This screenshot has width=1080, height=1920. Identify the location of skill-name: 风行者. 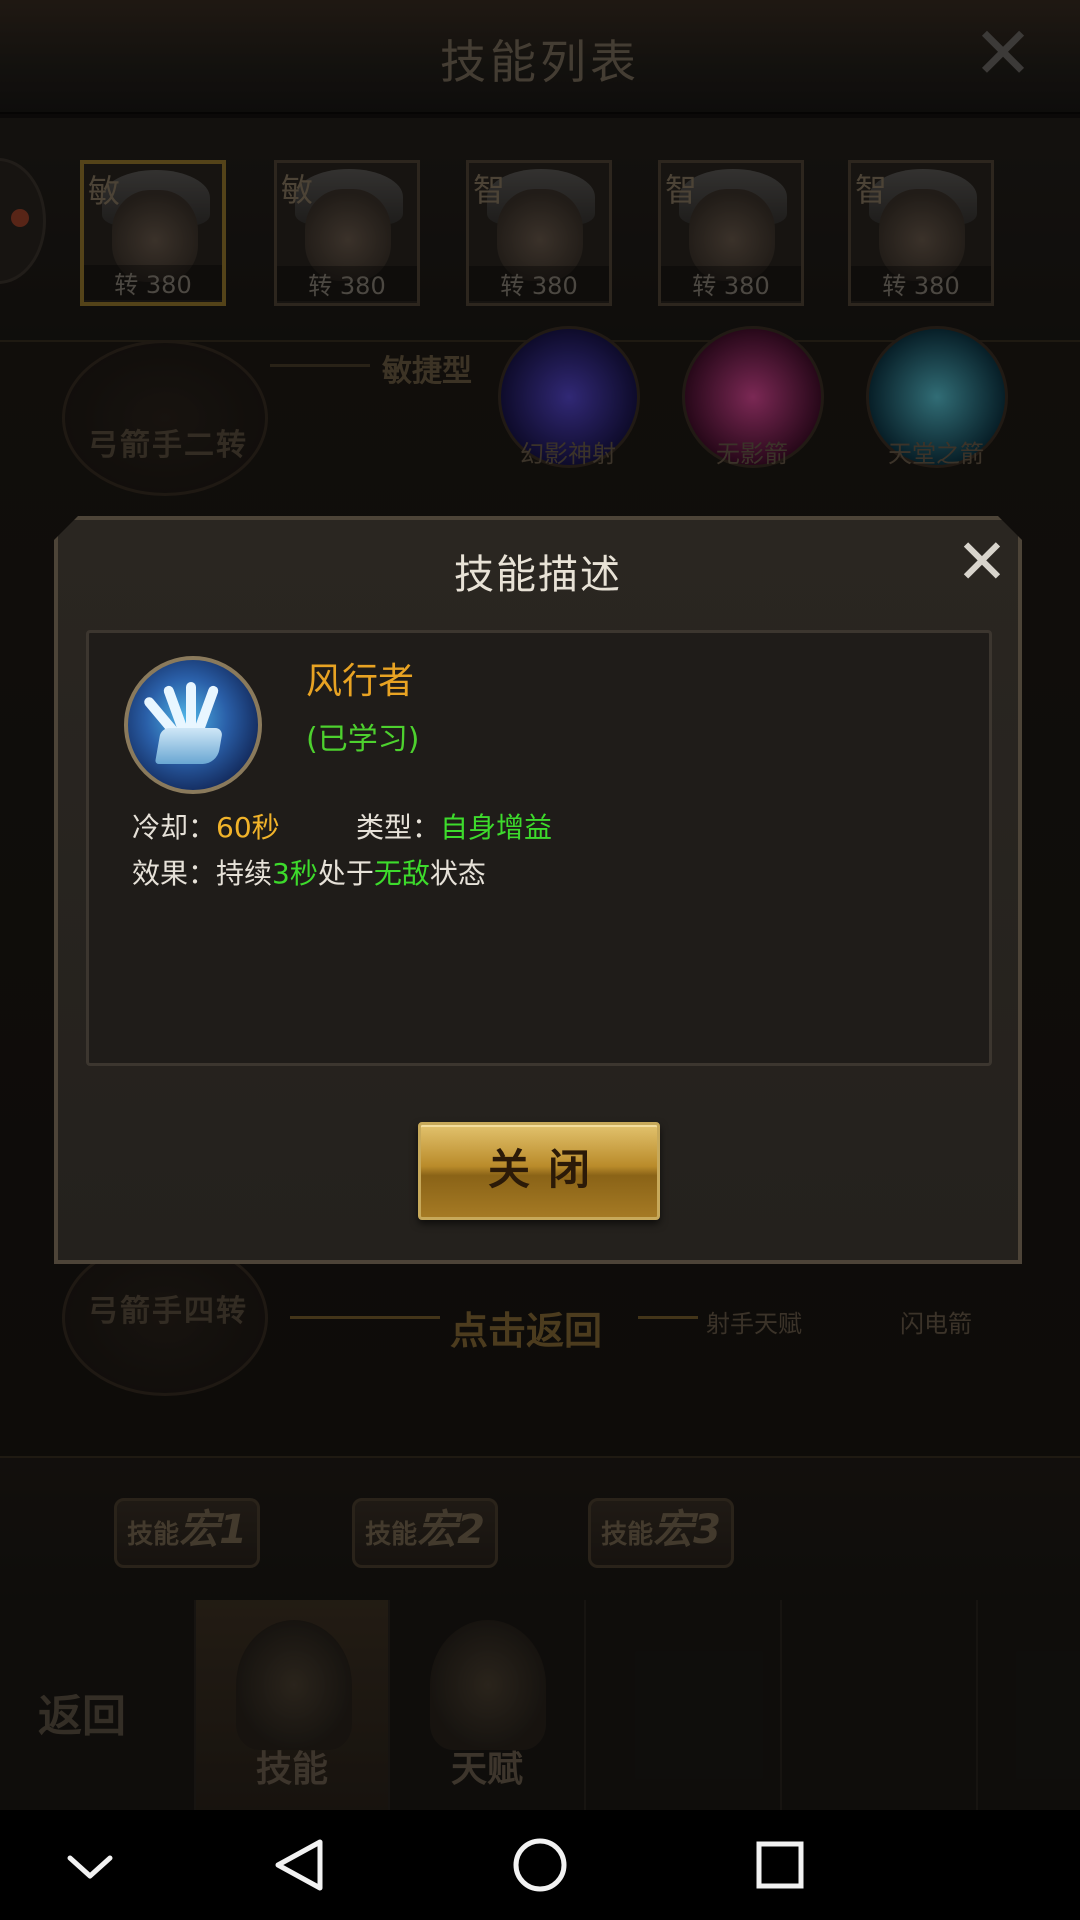
(360, 681).